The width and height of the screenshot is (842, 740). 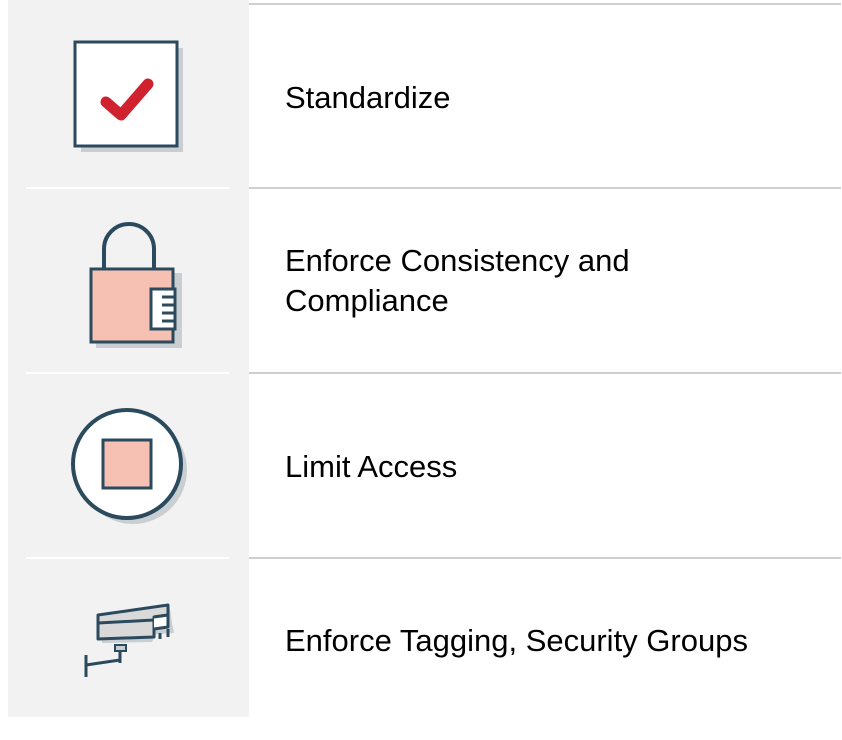 I want to click on checkbox-checked-icon, so click(x=128, y=96).